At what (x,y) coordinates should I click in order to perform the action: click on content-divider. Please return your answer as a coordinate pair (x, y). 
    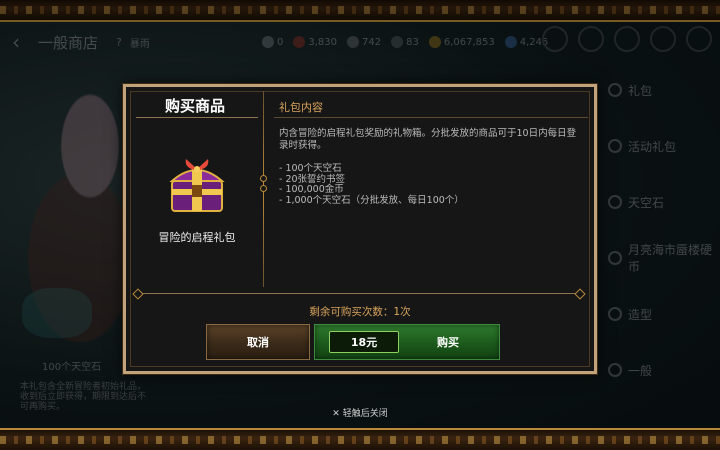
    Looking at the image, I should click on (431, 117).